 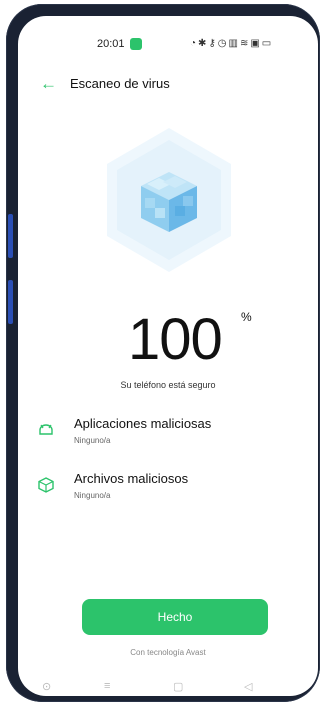 What do you see at coordinates (136, 44) in the screenshot?
I see `notification-icon` at bounding box center [136, 44].